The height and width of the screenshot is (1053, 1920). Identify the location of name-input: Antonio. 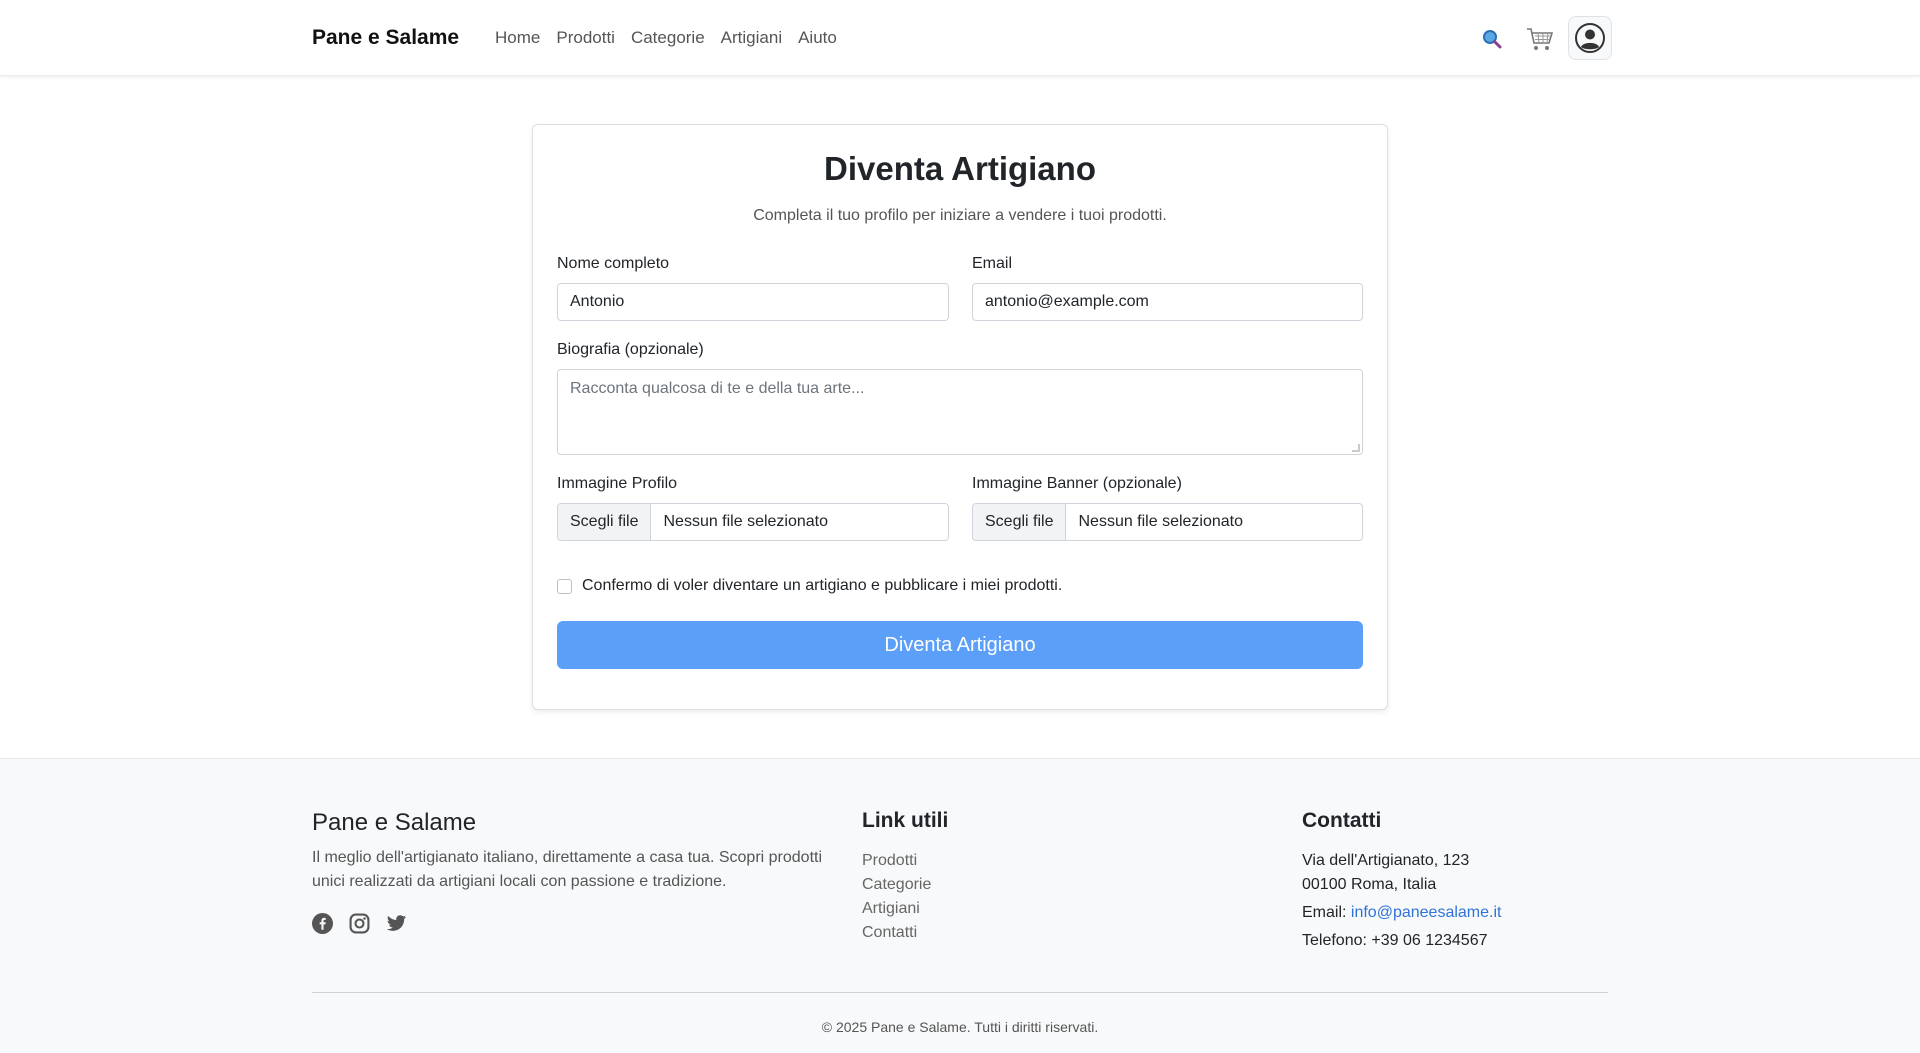
(753, 302).